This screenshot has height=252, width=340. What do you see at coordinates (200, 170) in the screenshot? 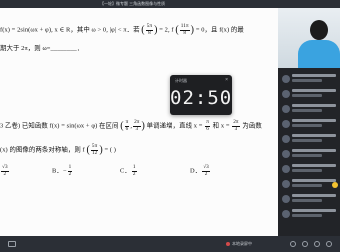
I see `option-d: D． √3 2` at bounding box center [200, 170].